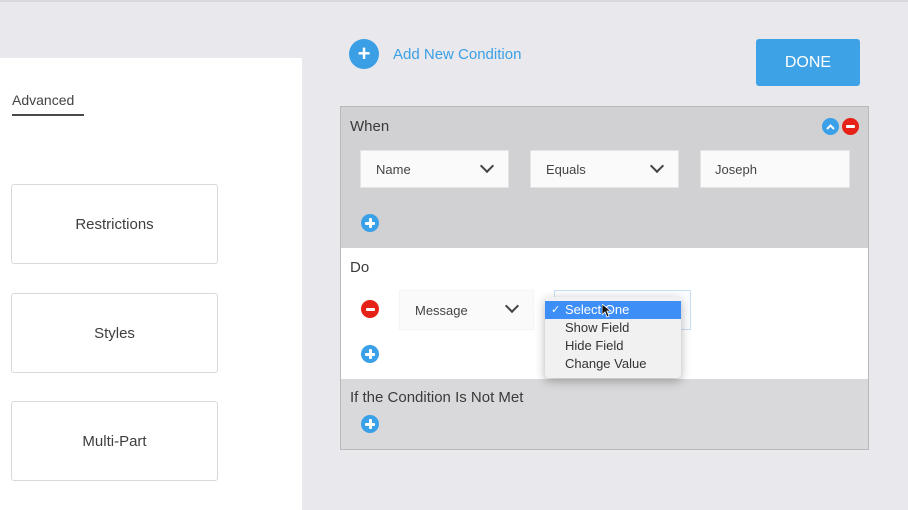 Image resolution: width=908 pixels, height=510 pixels. What do you see at coordinates (607, 311) in the screenshot?
I see `mouse-cursor-icon` at bounding box center [607, 311].